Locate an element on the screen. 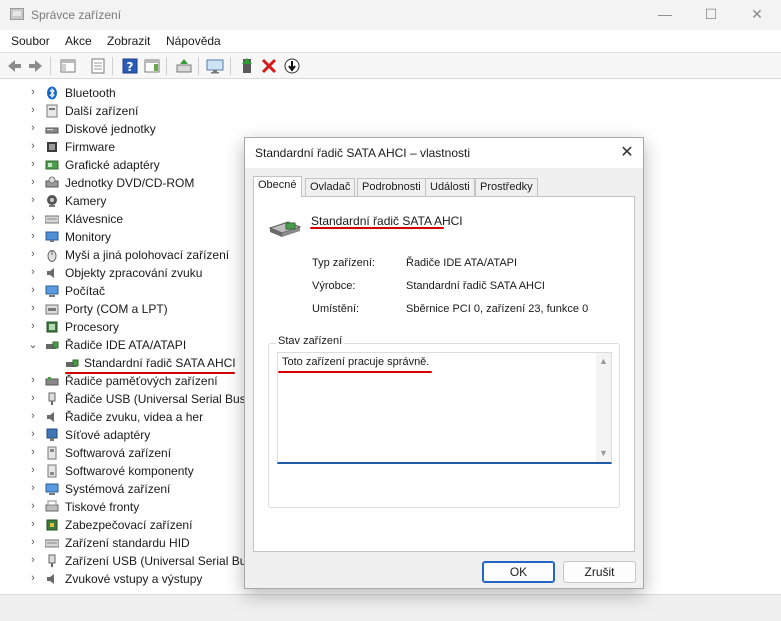 This screenshot has height=621, width=781. device-status-group-label: Stav zařízení is located at coordinates (310, 341).